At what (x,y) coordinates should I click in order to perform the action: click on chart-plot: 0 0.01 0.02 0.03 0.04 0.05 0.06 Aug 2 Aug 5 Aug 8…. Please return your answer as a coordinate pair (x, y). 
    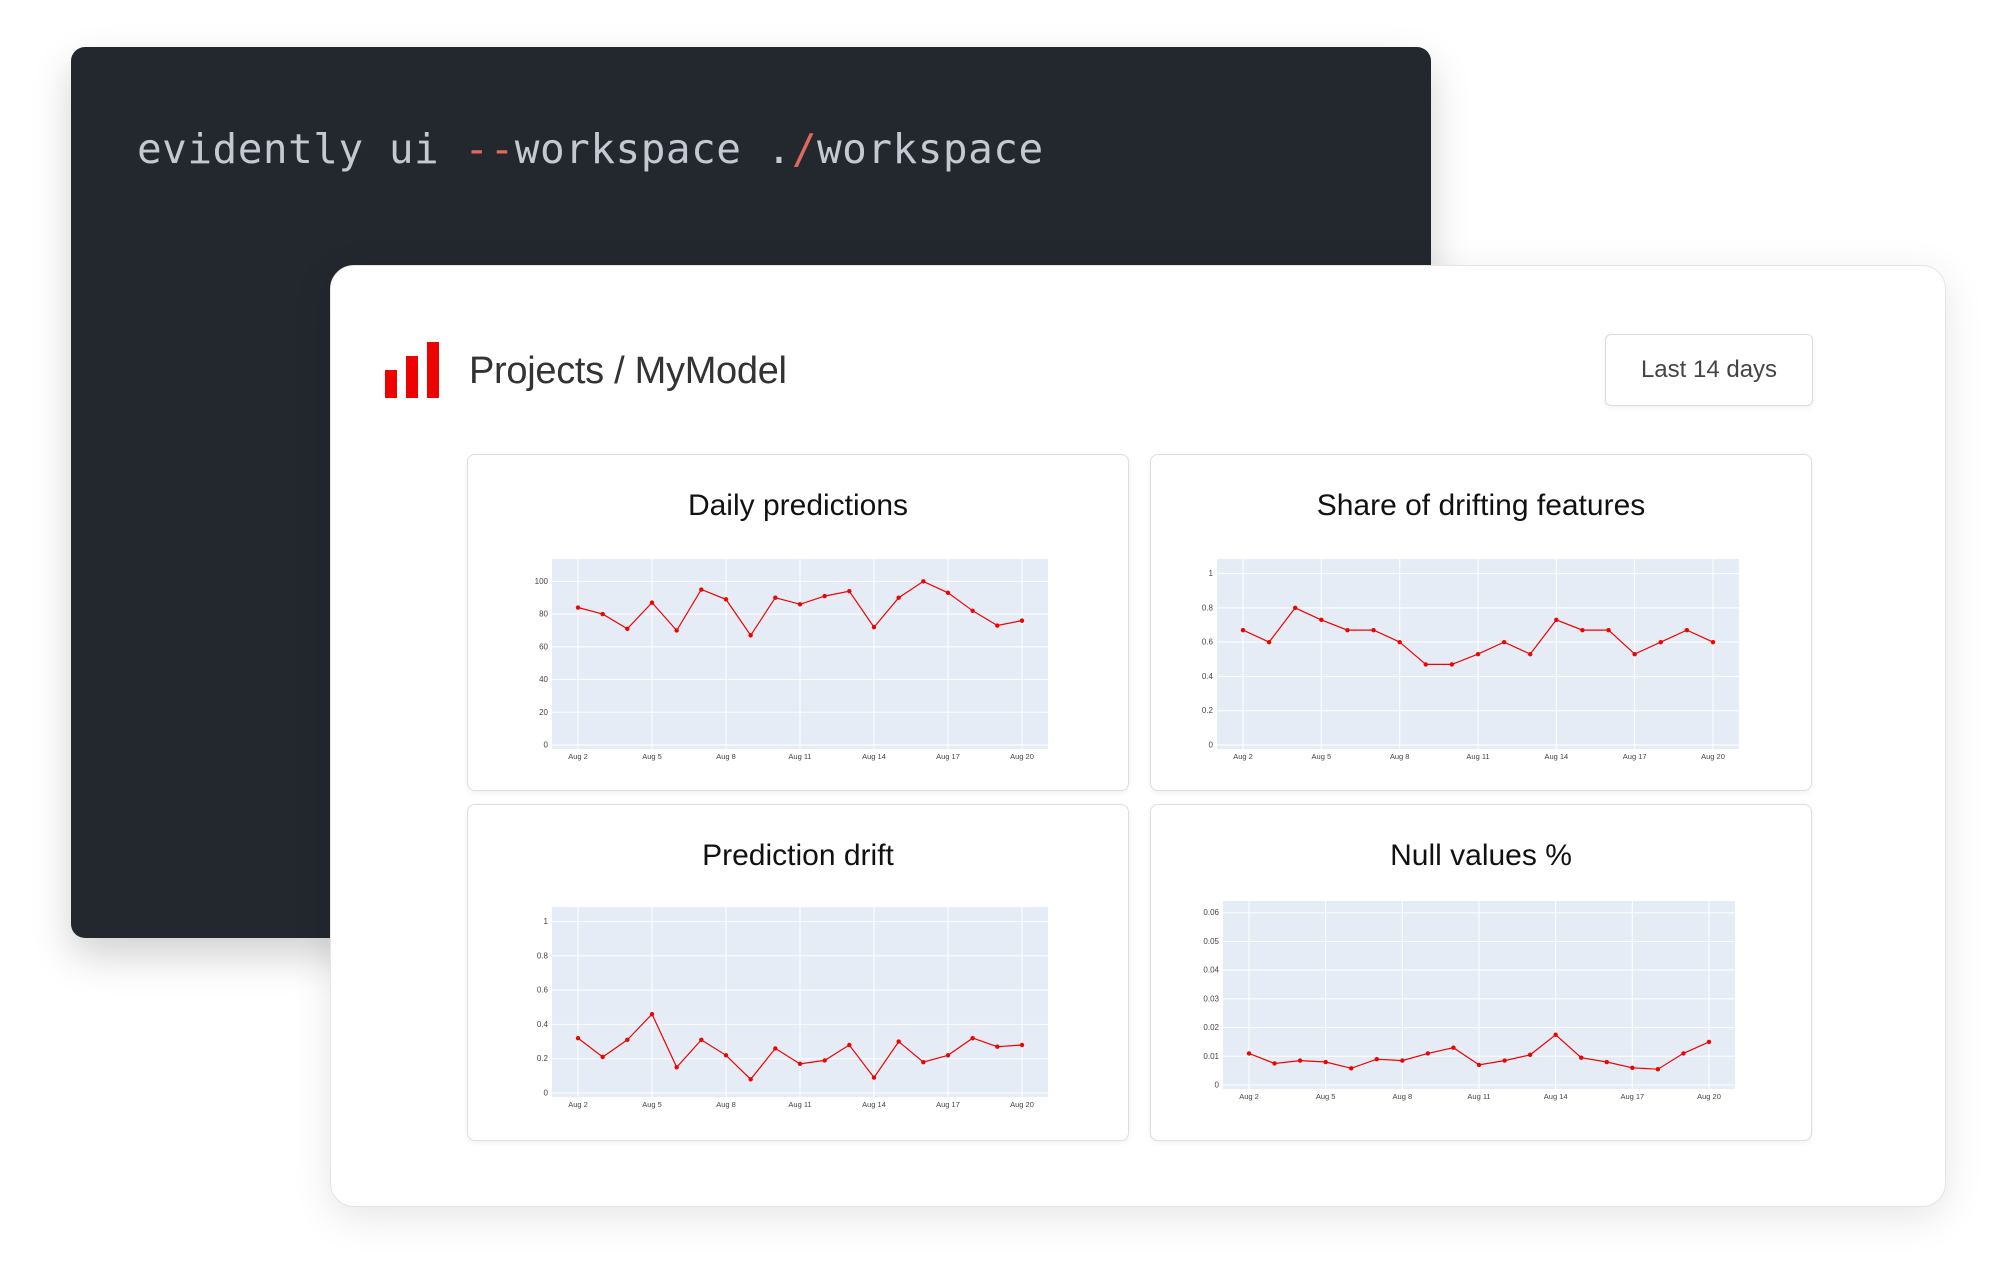
    Looking at the image, I should click on (1469, 1001).